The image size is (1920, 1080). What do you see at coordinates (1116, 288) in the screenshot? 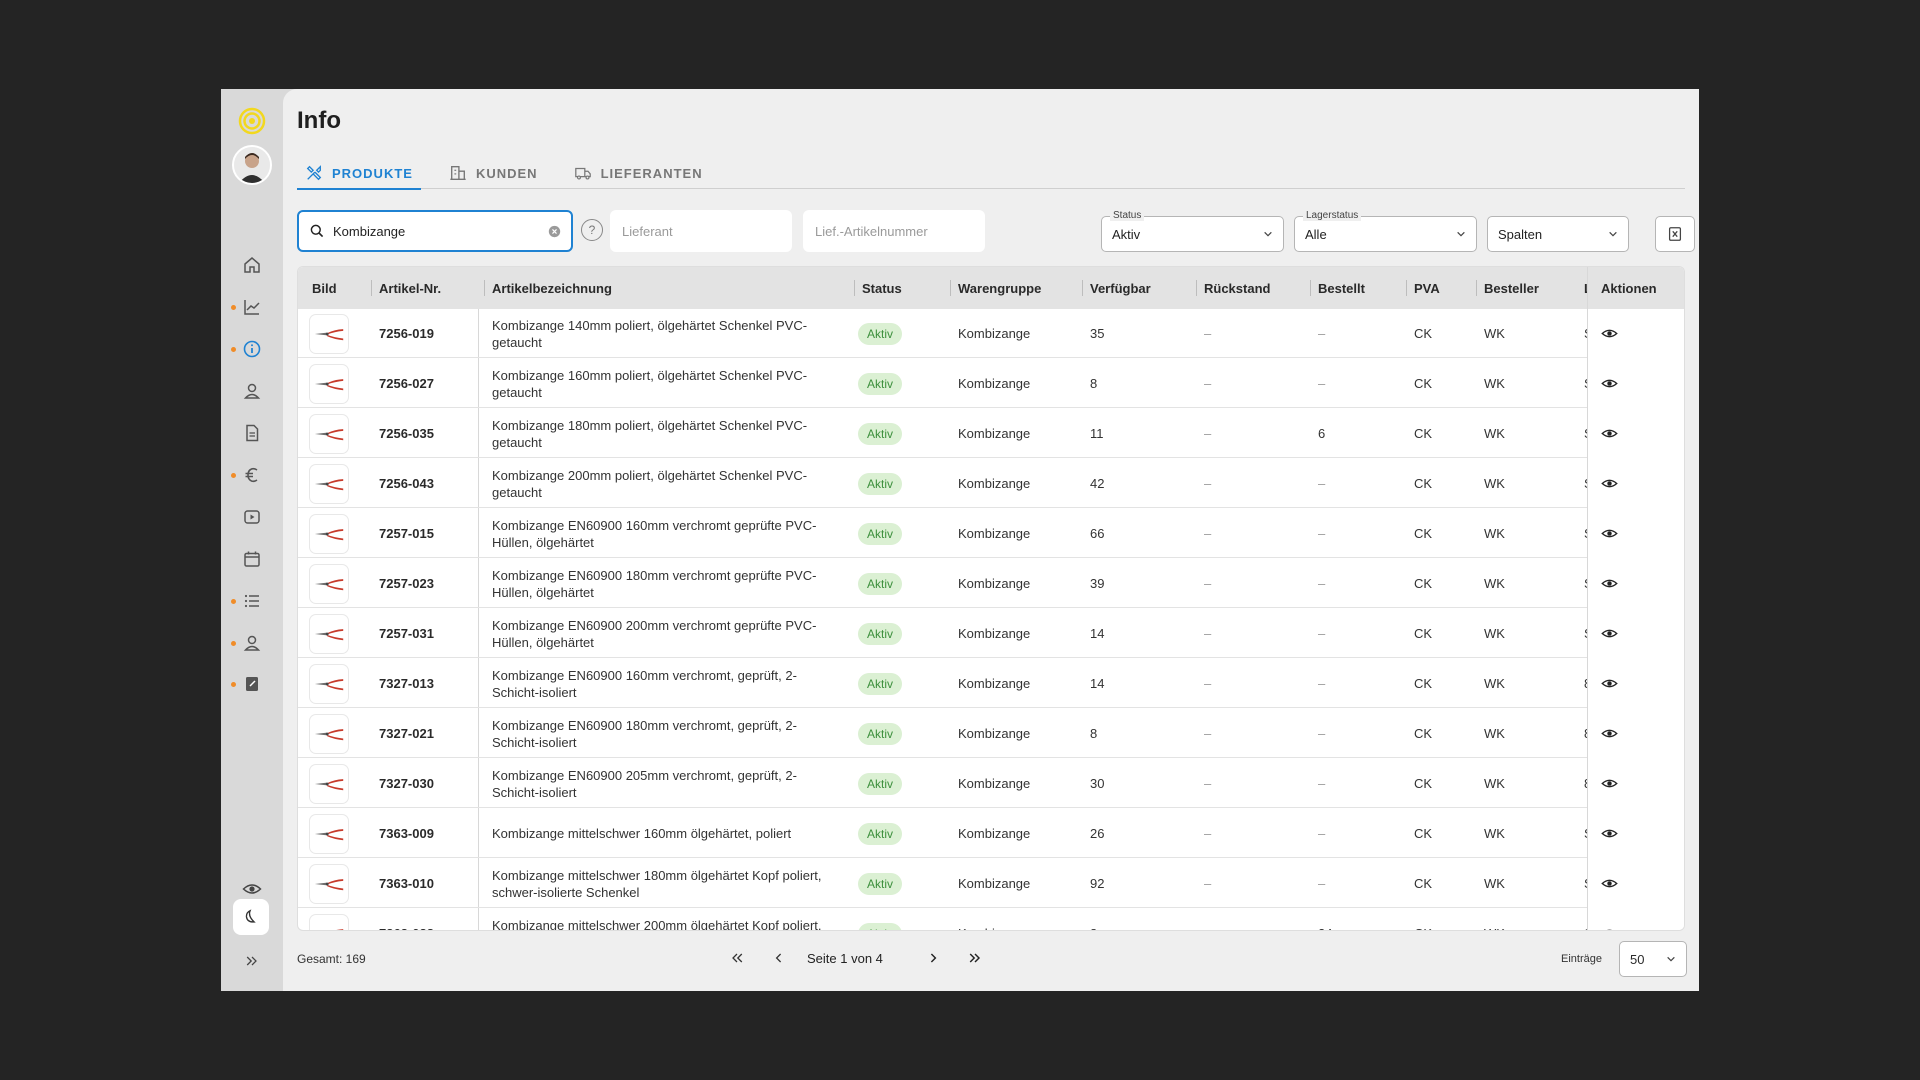
I see `col-verfuegbar: Verfügbar` at bounding box center [1116, 288].